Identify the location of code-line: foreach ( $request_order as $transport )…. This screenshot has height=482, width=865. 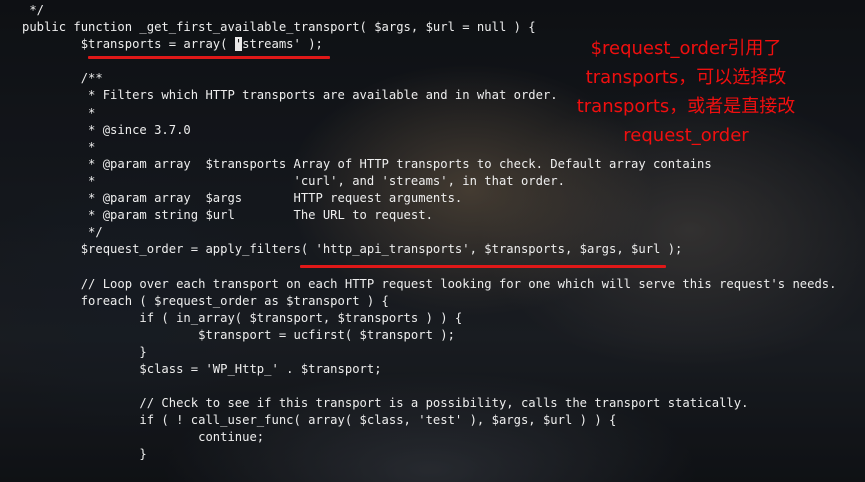
(194, 300).